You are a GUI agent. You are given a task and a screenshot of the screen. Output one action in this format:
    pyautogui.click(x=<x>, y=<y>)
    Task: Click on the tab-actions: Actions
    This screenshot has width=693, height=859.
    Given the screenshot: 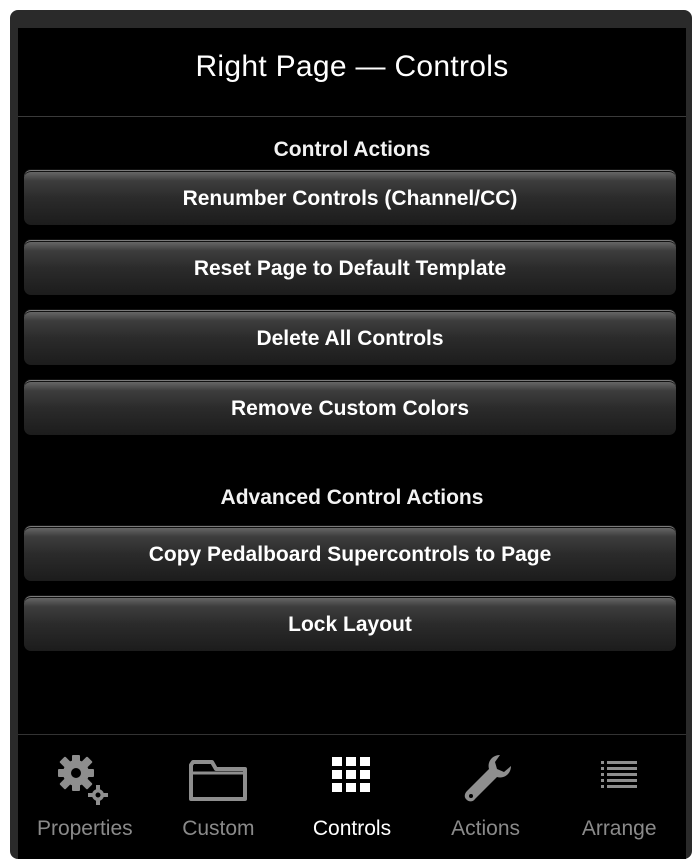 What is the action you would take?
    pyautogui.click(x=486, y=797)
    